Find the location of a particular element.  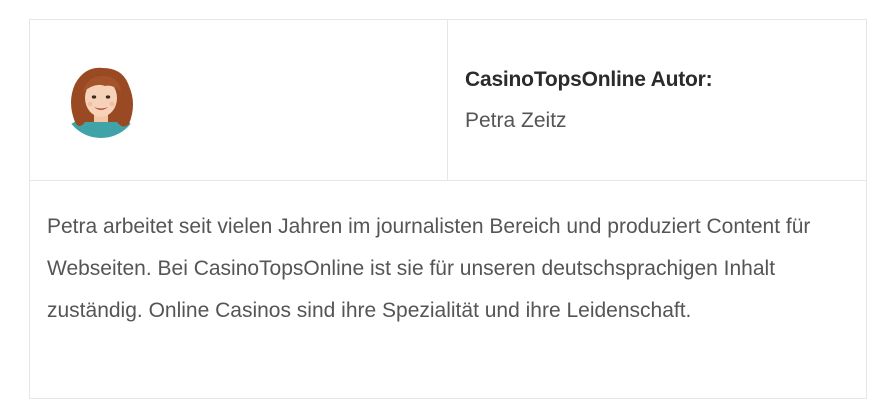

author-portrait-icon is located at coordinates (101, 100).